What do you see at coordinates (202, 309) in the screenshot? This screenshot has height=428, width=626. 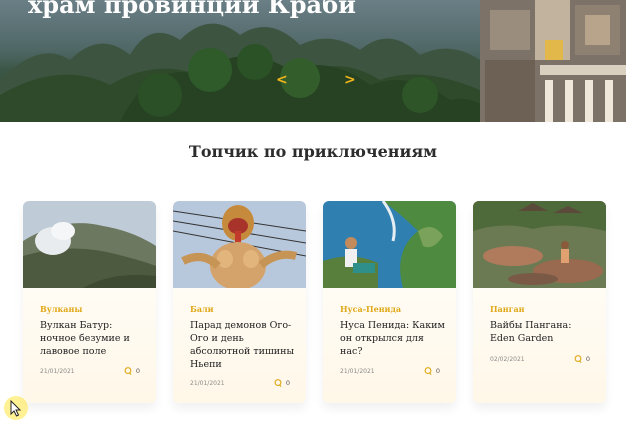 I see `post-category: Бали` at bounding box center [202, 309].